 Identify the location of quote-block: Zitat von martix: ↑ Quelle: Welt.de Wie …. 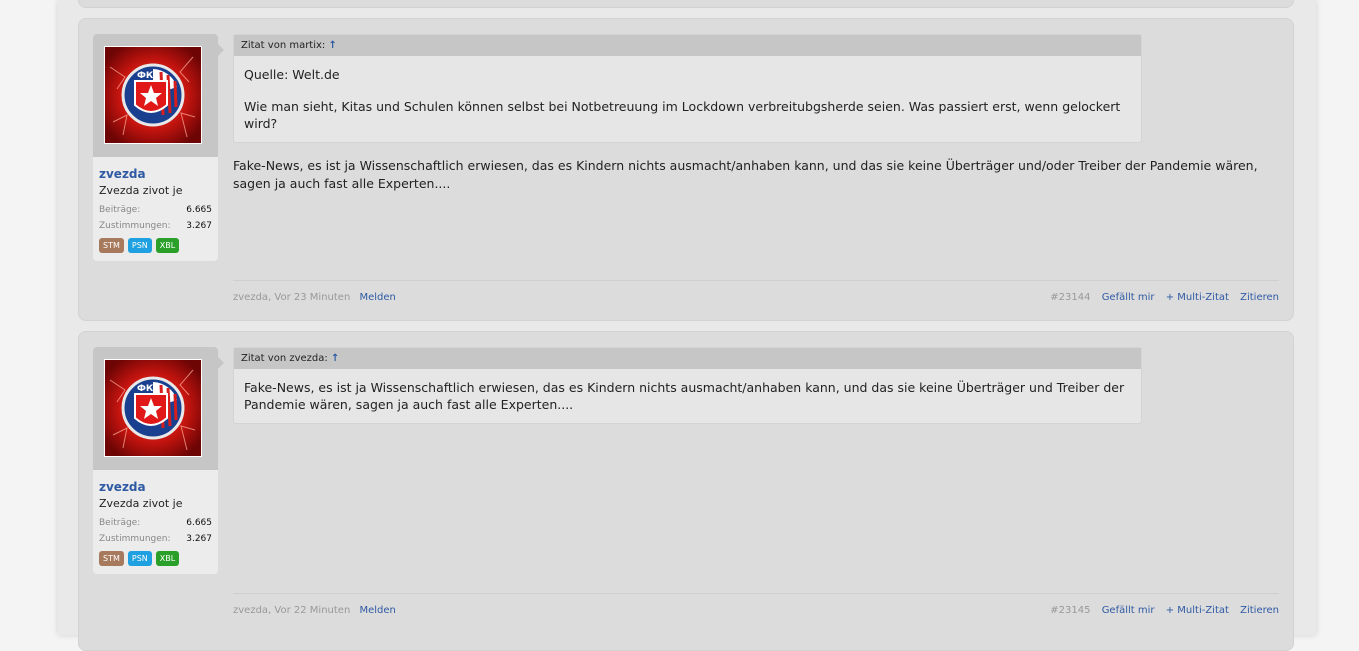
(687, 88).